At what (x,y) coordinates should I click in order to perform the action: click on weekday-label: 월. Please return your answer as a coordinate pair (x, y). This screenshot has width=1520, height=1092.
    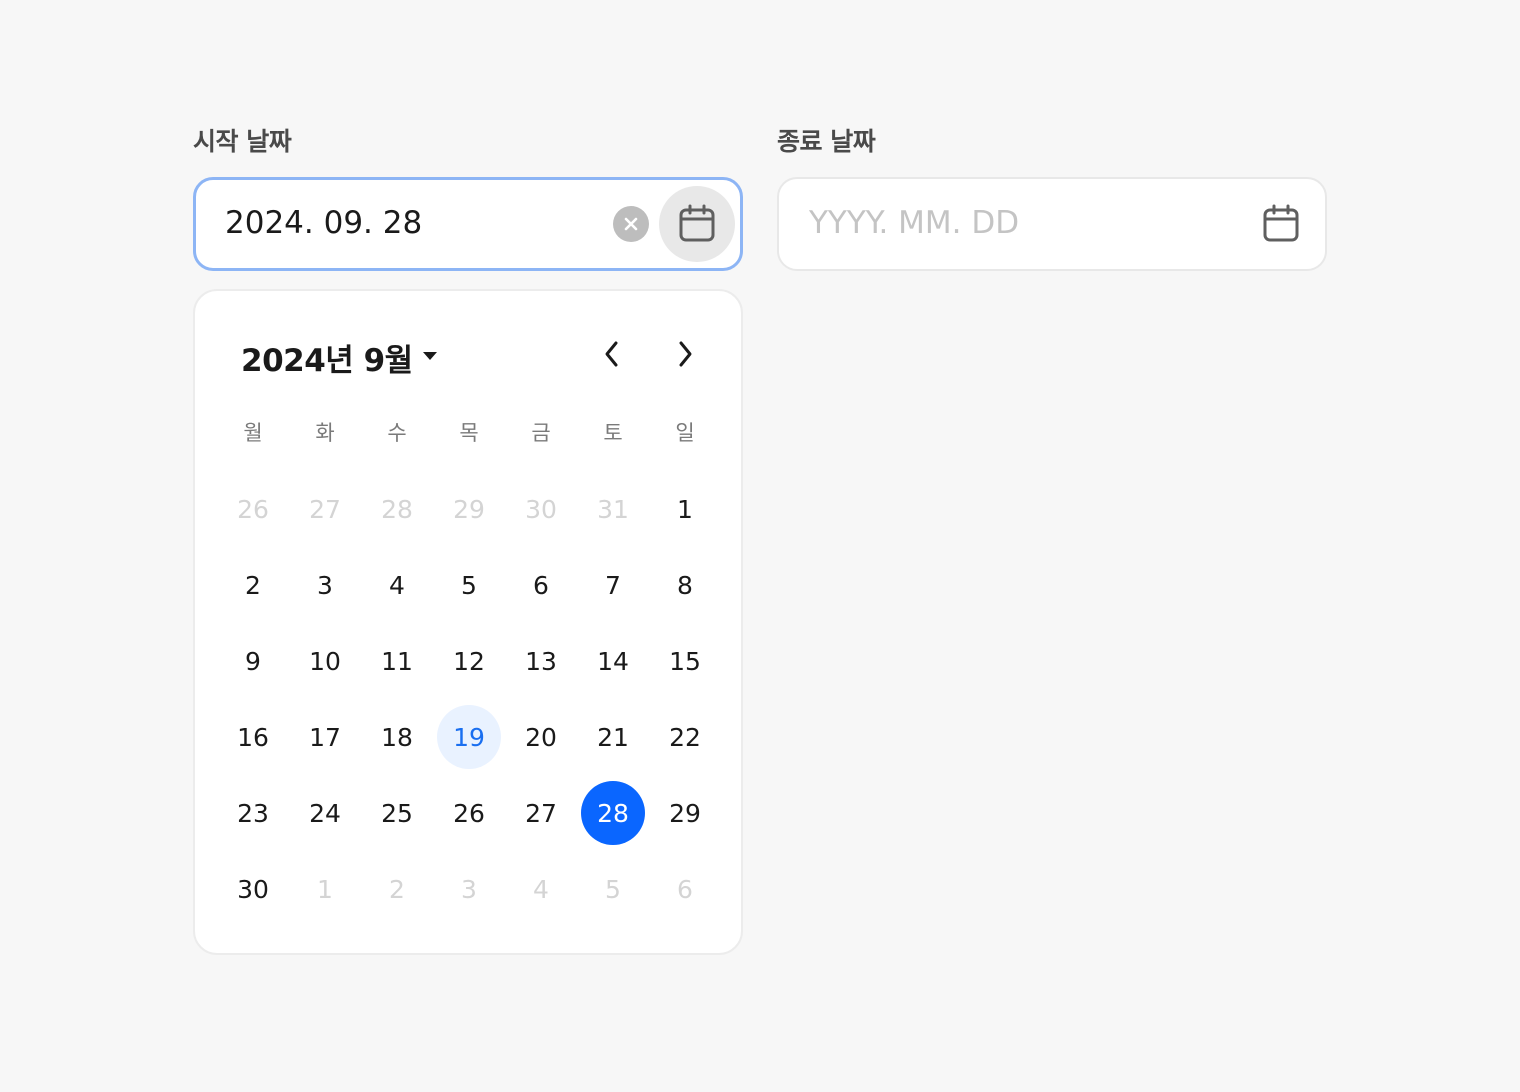
    Looking at the image, I should click on (253, 433).